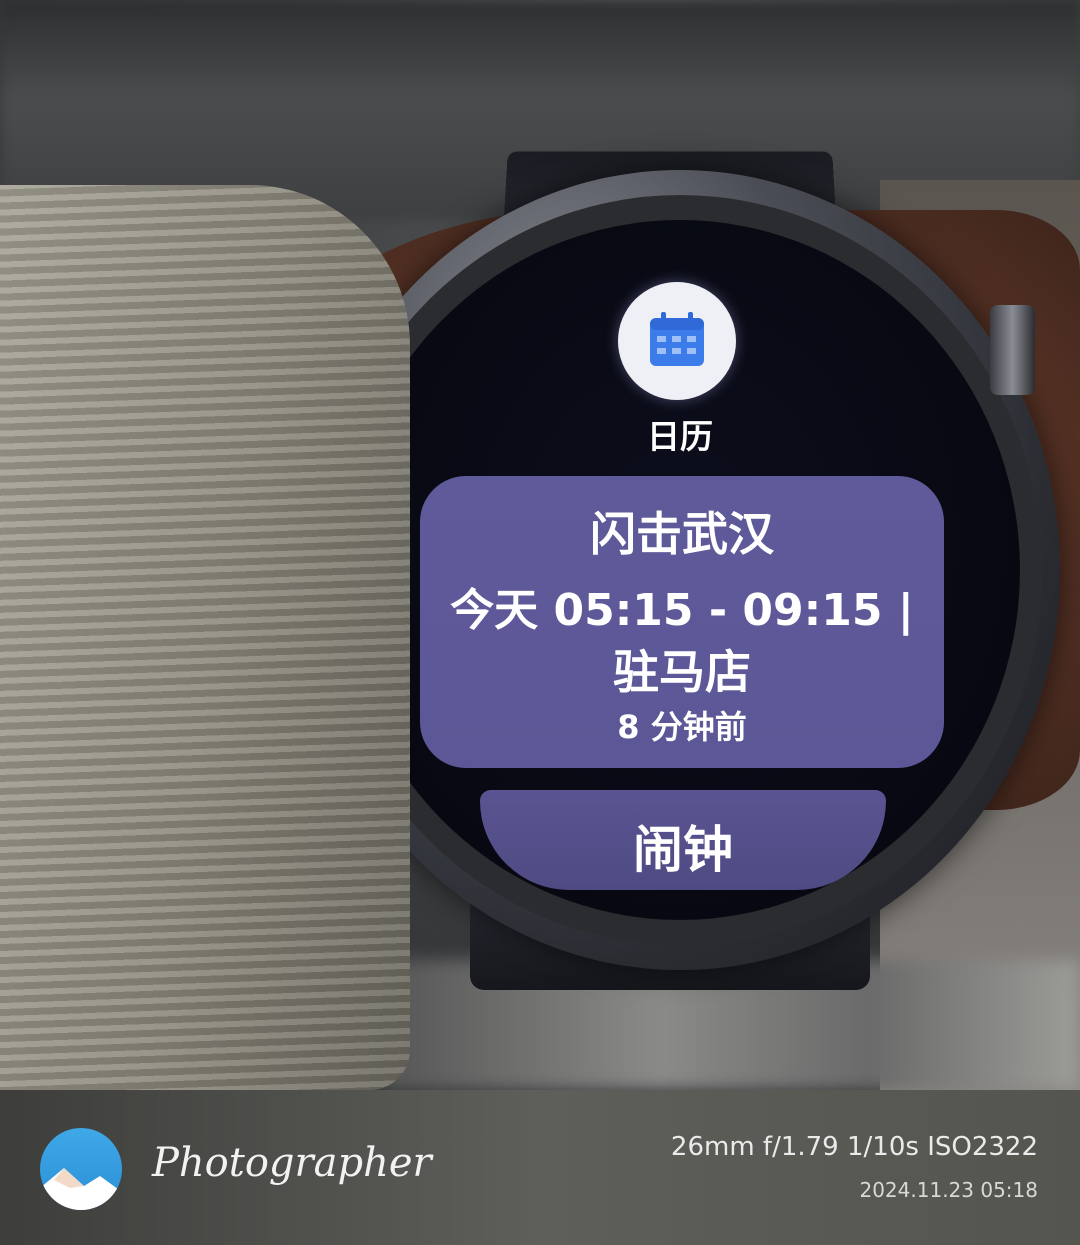  Describe the element at coordinates (1012, 350) in the screenshot. I see `watch-crown` at that location.